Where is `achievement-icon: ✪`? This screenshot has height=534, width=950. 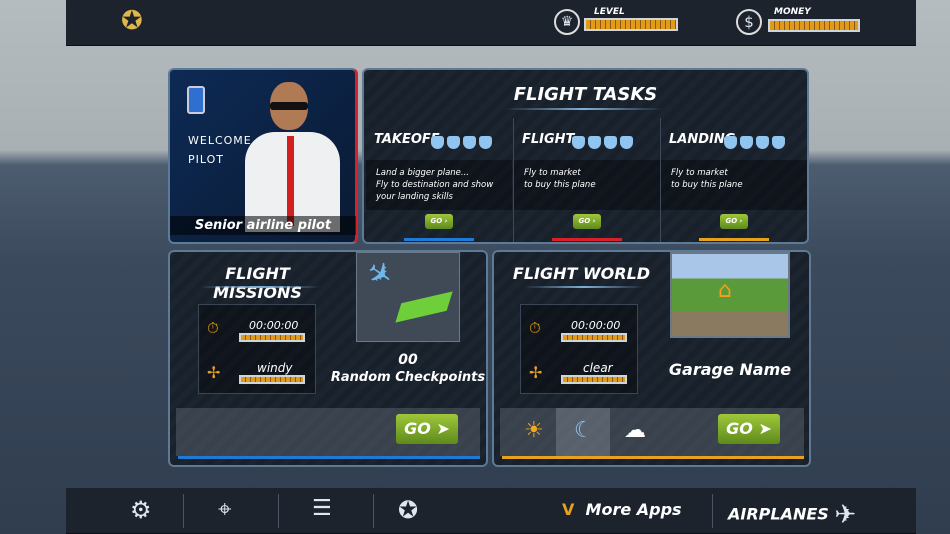 achievement-icon: ✪ is located at coordinates (408, 510).